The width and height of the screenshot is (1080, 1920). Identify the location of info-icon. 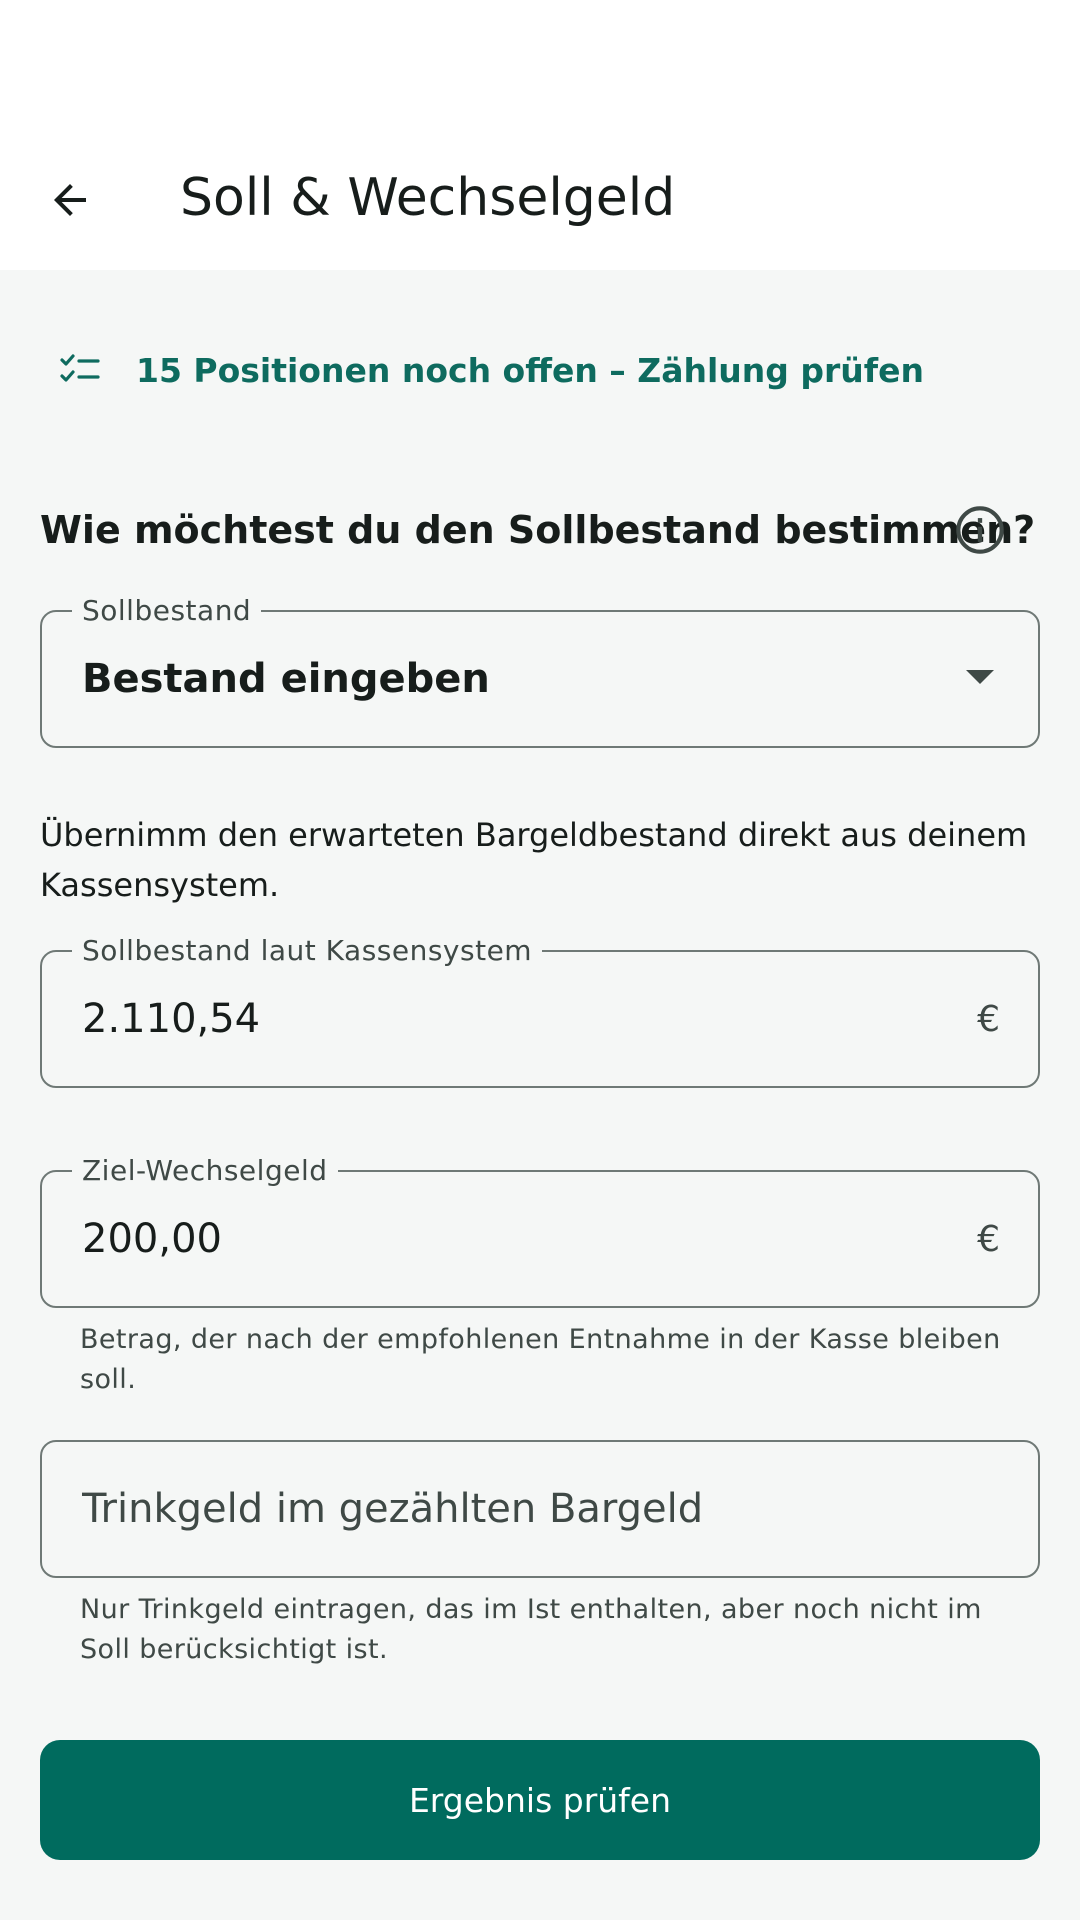
(980, 530).